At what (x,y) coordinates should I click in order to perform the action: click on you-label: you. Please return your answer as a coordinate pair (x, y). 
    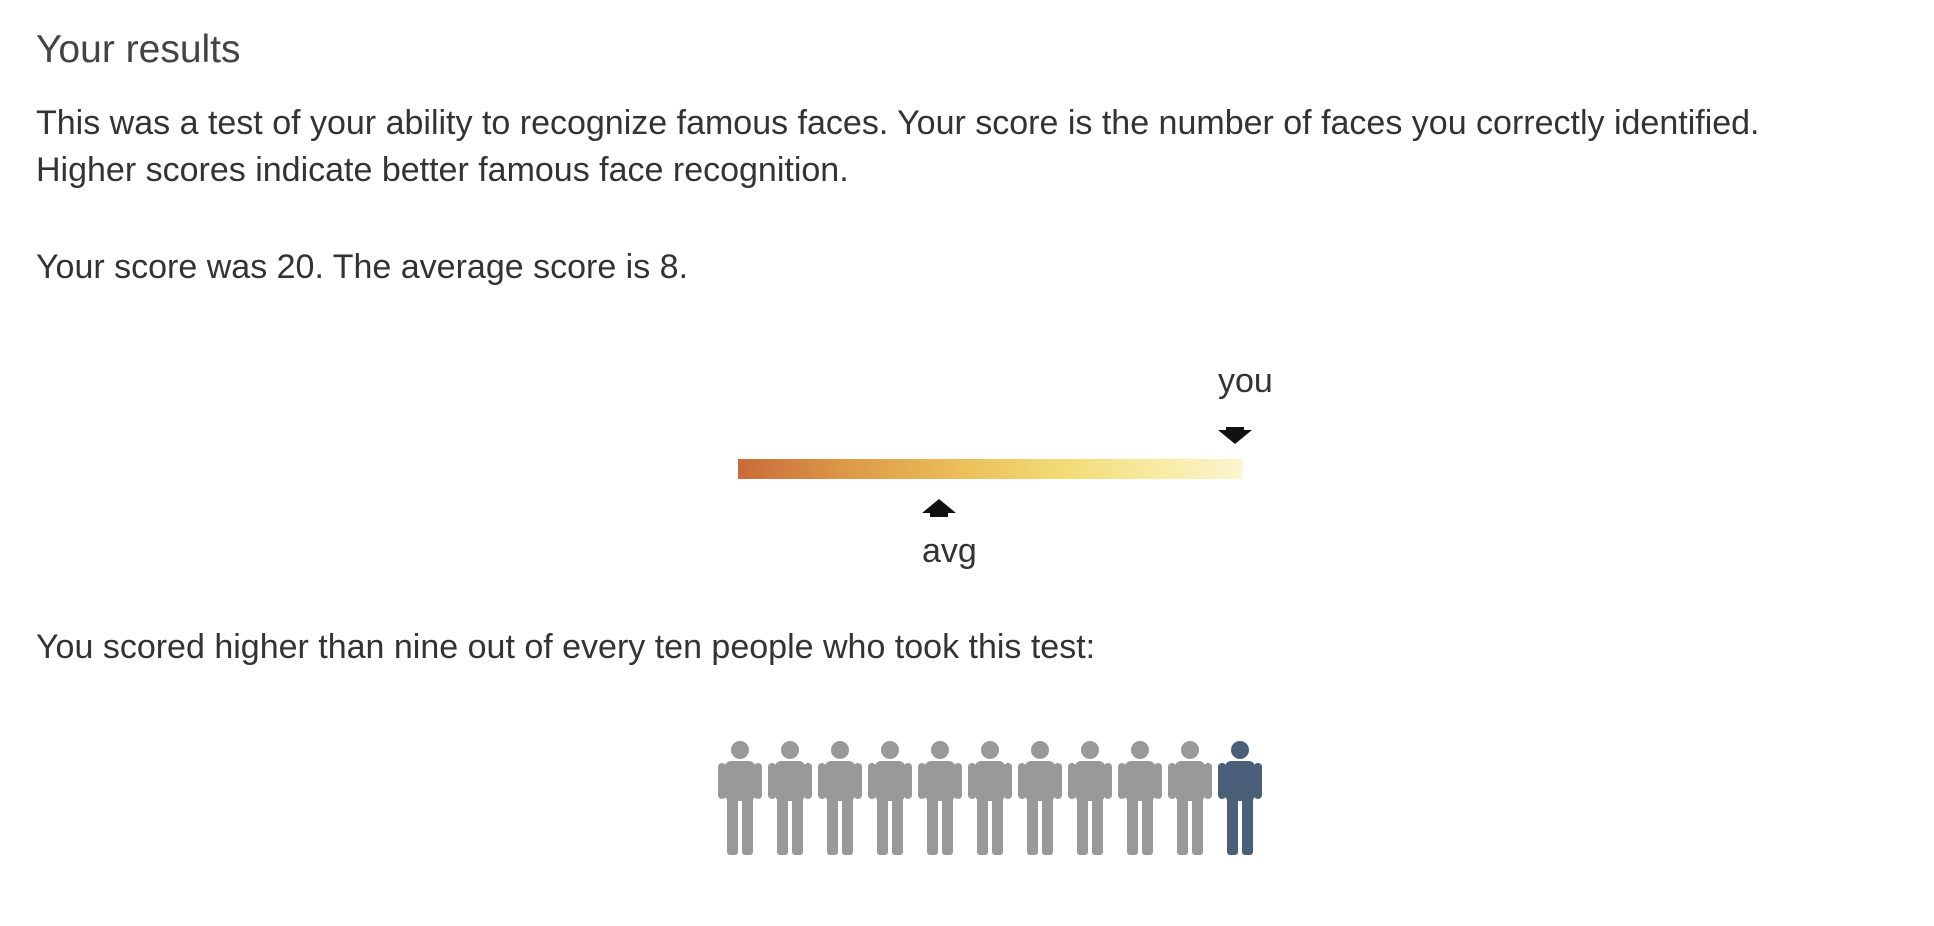
    Looking at the image, I should click on (1245, 381).